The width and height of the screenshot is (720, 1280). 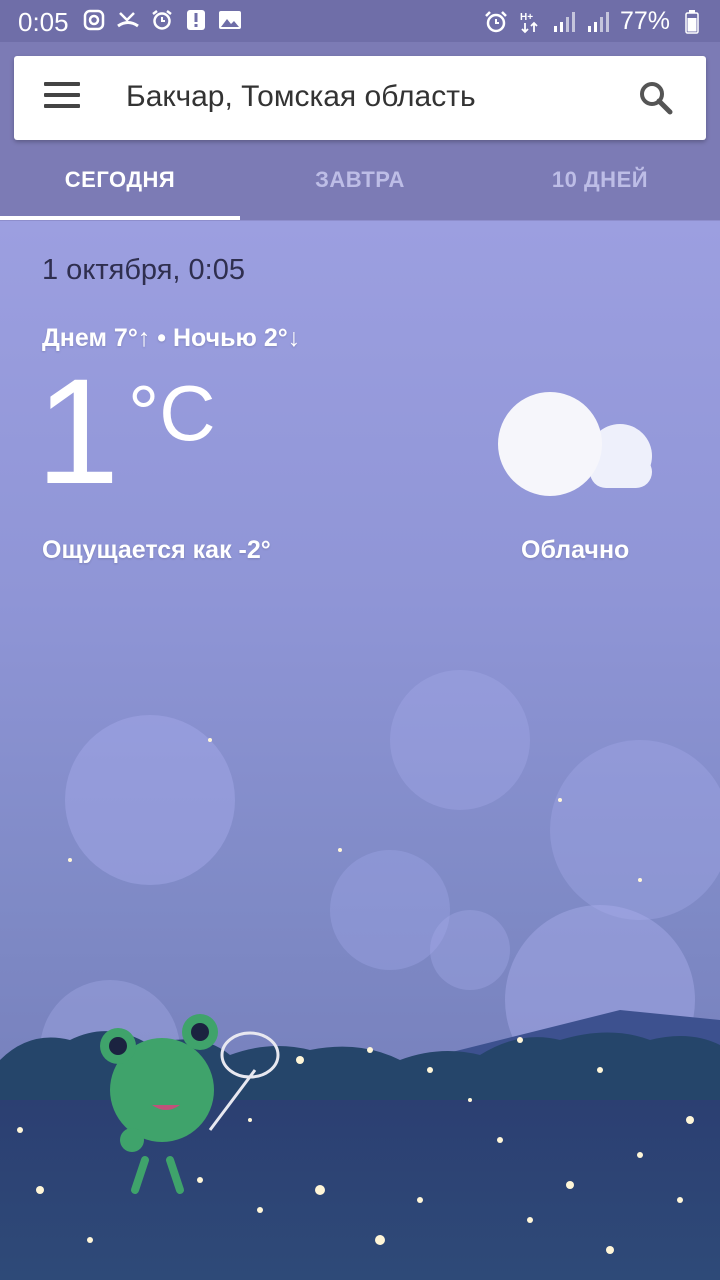 I want to click on date-time: 1 октября, 0:05, so click(x=143, y=270).